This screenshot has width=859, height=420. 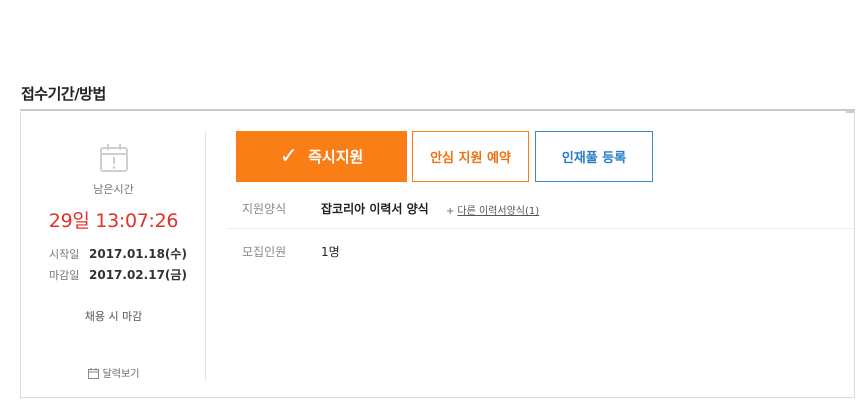 I want to click on start-date-row: 시작일 2017.01.18(수), so click(x=118, y=253).